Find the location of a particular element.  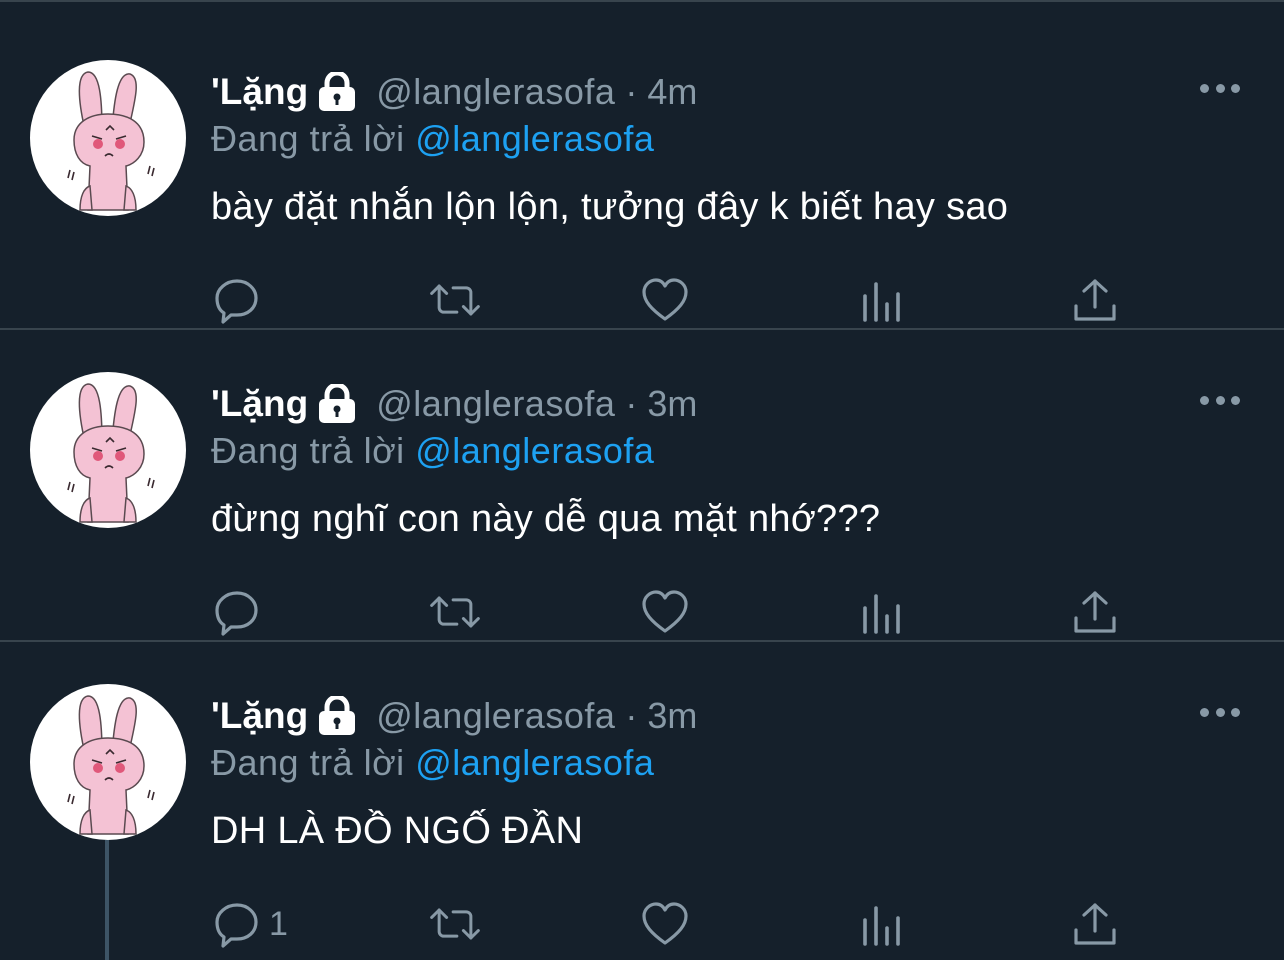

tweet-header: 'Lặng @langlerasofa · 4m is located at coordinates (454, 92).